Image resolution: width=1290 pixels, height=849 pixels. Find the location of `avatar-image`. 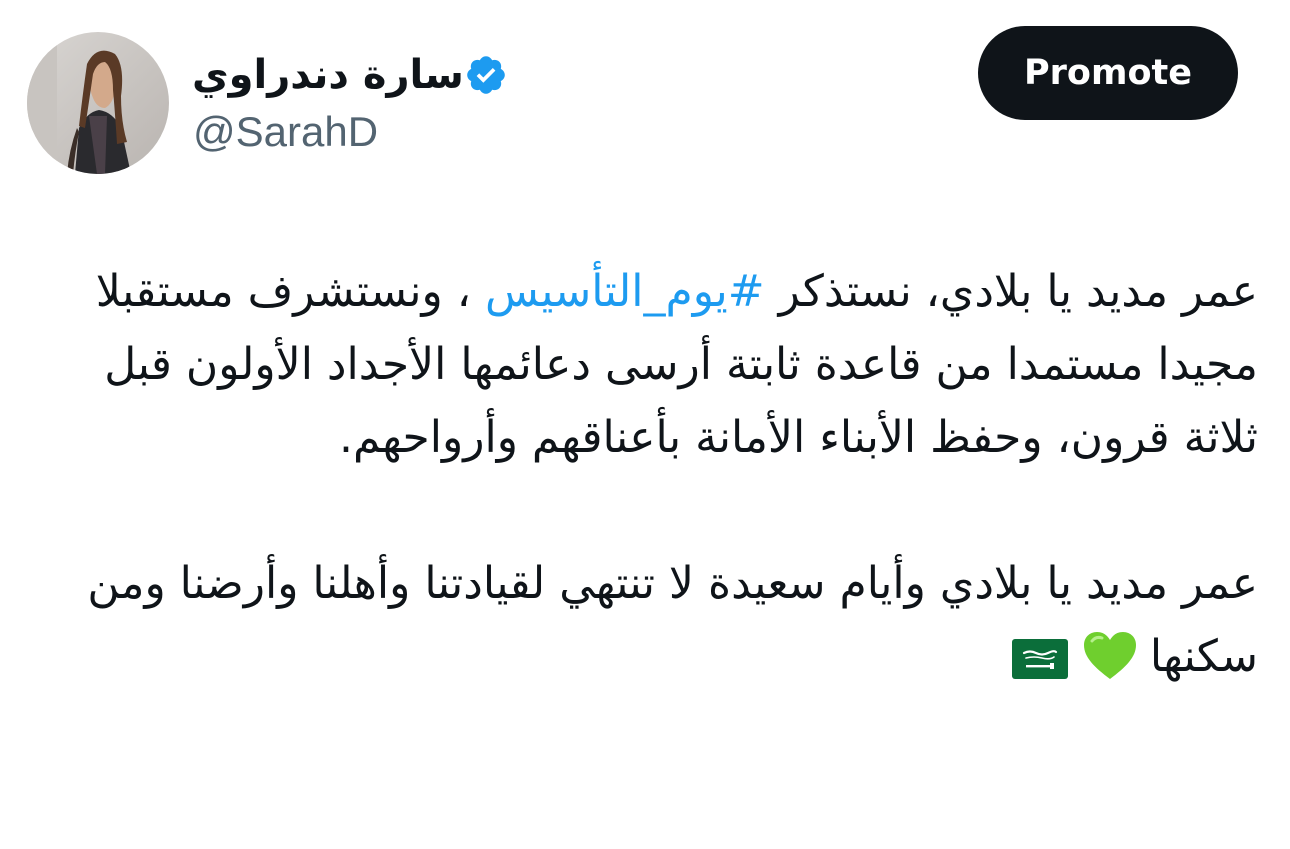

avatar-image is located at coordinates (98, 103).